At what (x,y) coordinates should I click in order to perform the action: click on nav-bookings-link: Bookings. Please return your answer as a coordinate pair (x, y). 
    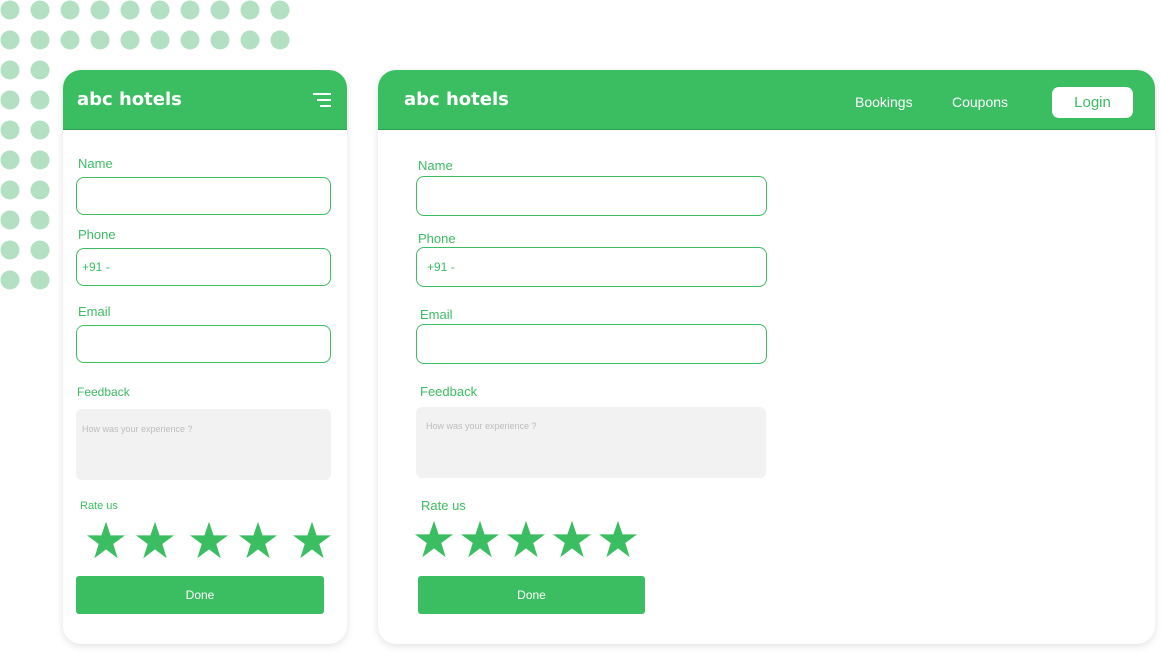
    Looking at the image, I should click on (884, 102).